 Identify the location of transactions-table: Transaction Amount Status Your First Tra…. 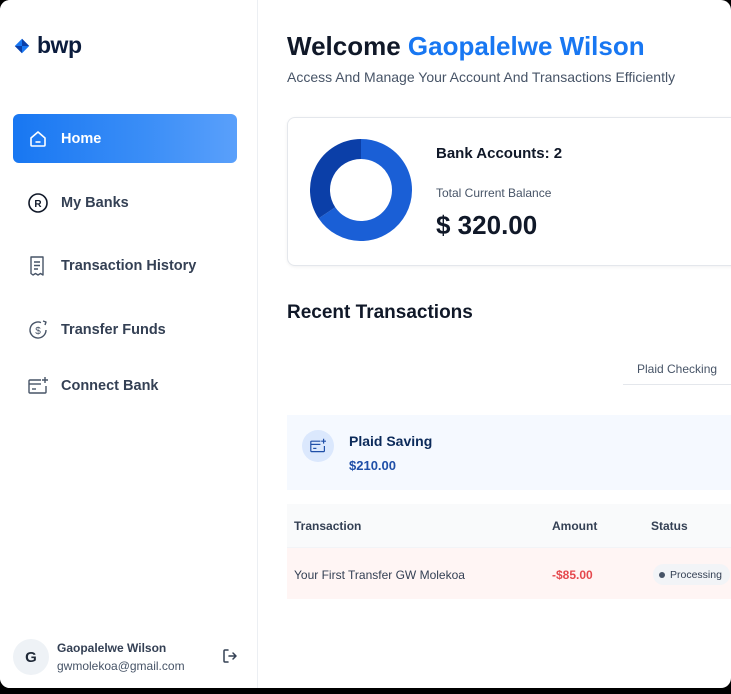
(509, 551).